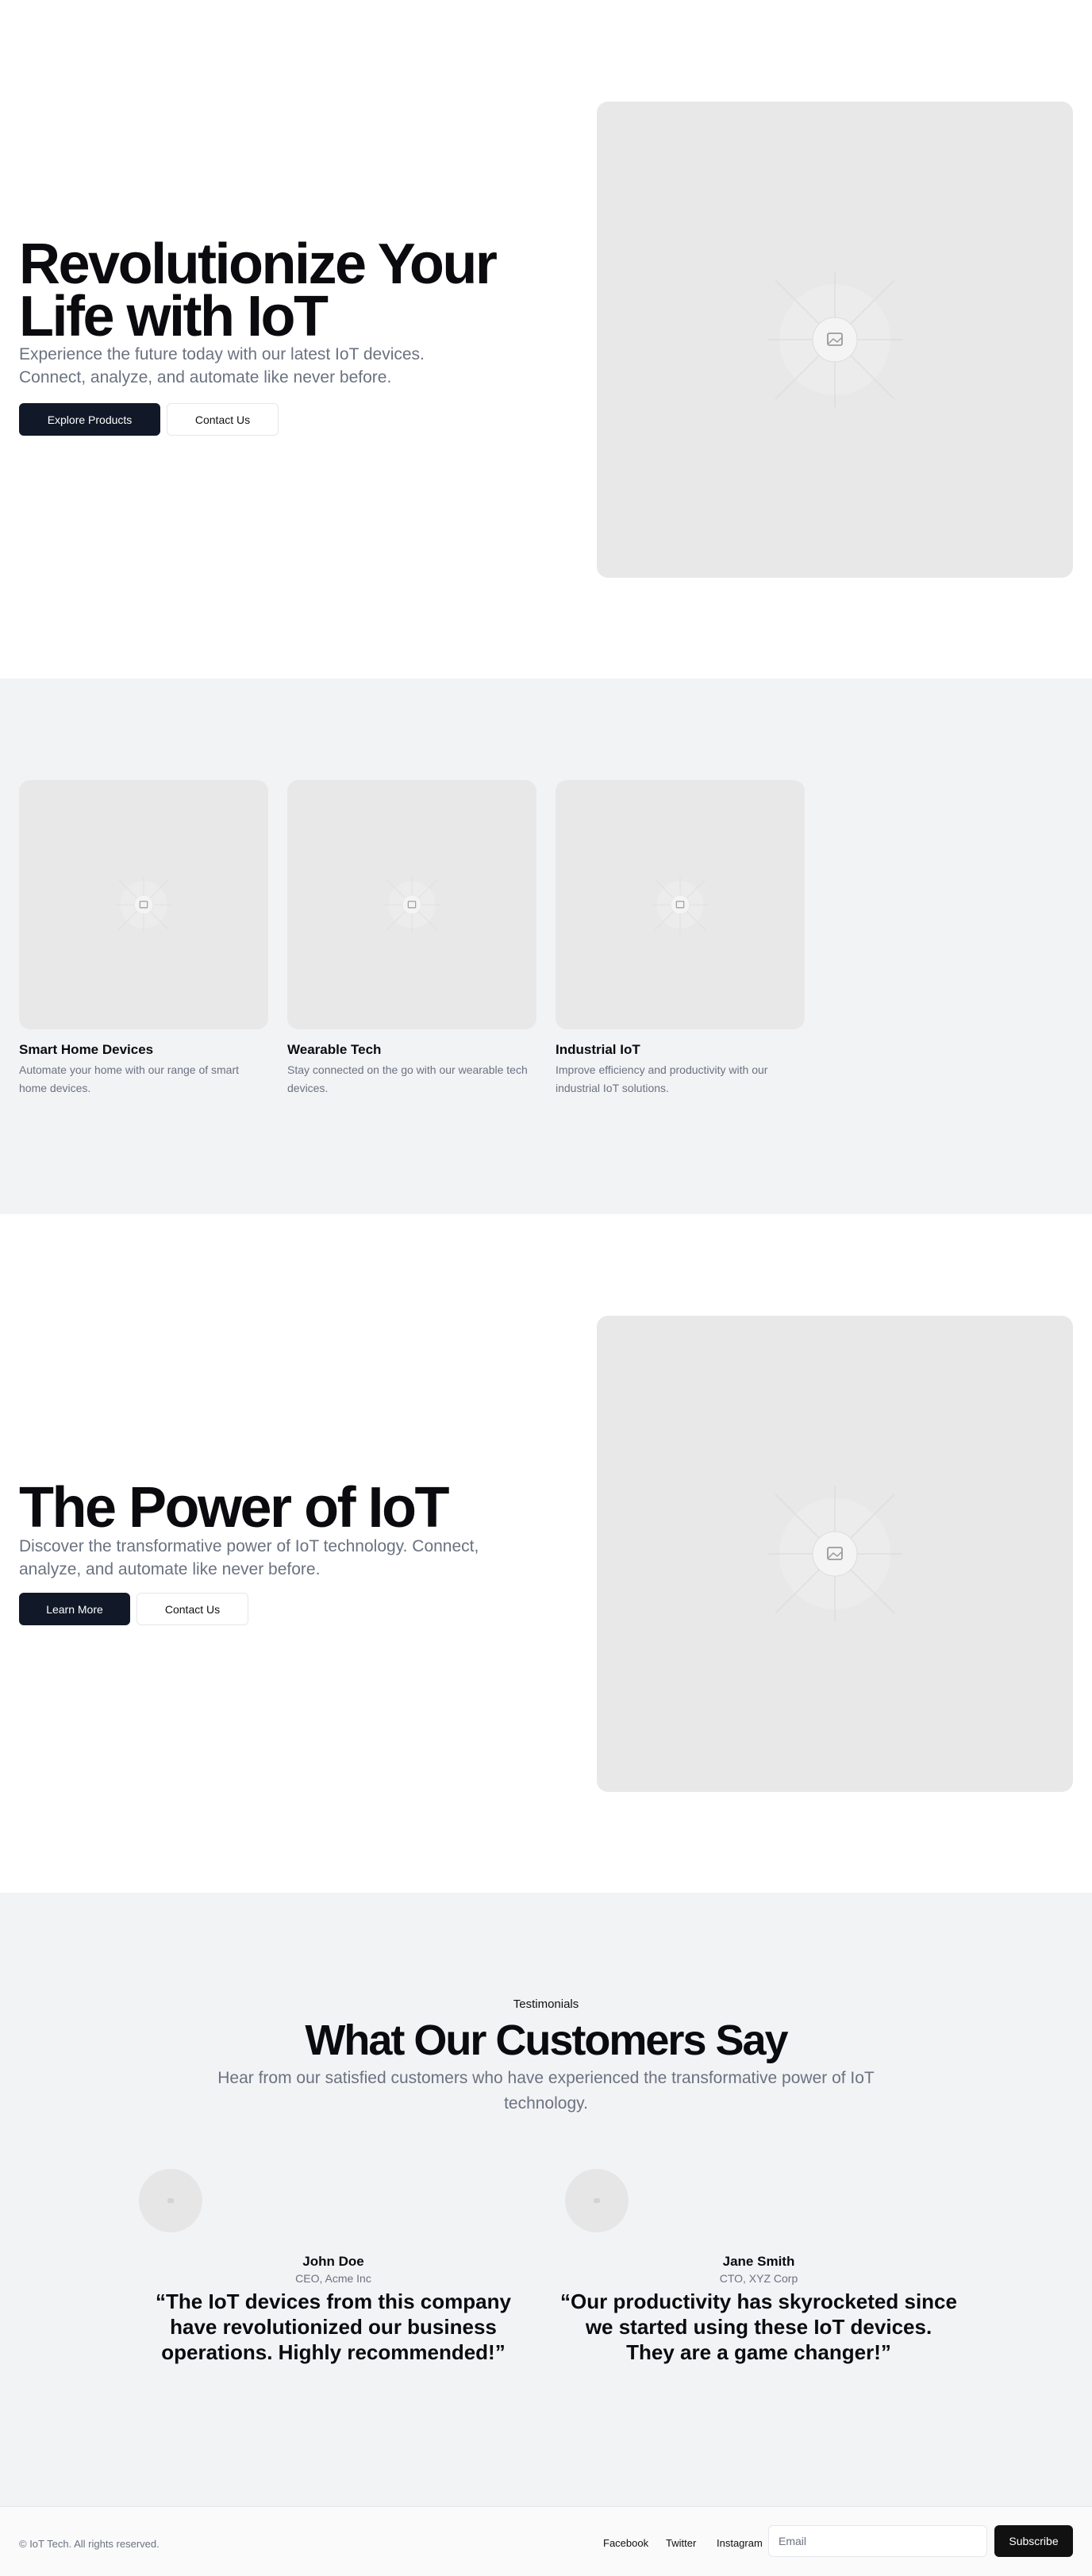  What do you see at coordinates (89, 2544) in the screenshot?
I see `copyright-text: © IoT Tech. All rights reserved.` at bounding box center [89, 2544].